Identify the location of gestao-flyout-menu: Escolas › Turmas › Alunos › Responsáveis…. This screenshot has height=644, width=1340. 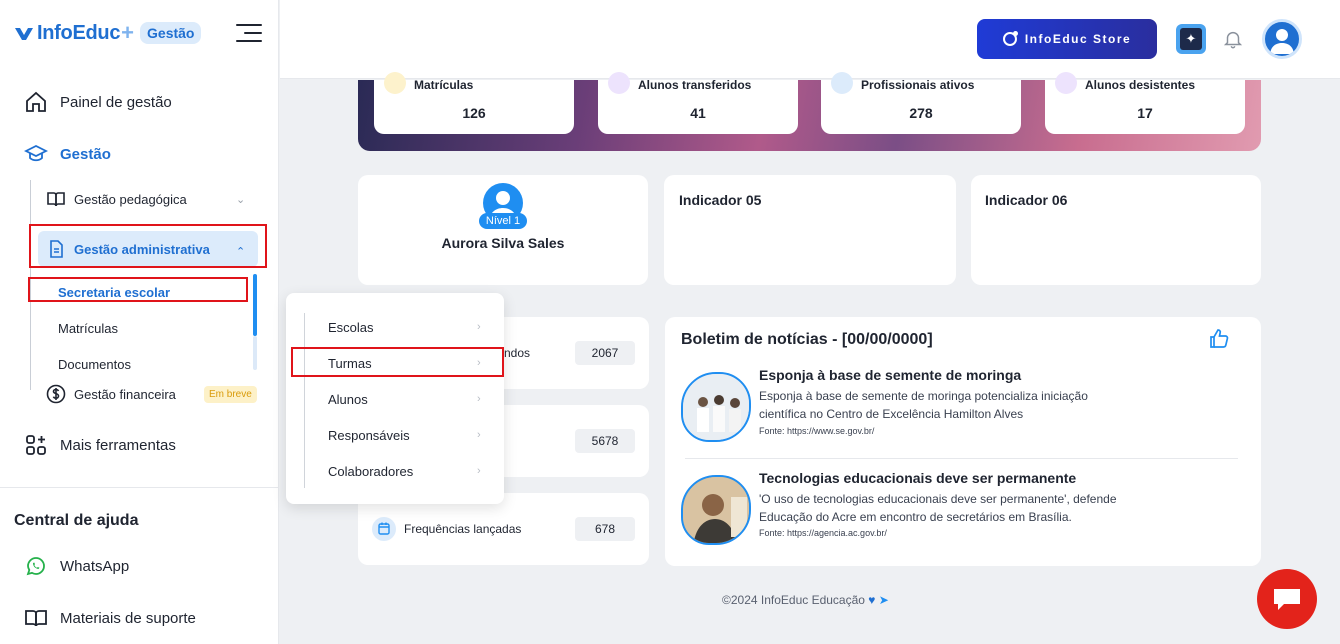
(395, 398).